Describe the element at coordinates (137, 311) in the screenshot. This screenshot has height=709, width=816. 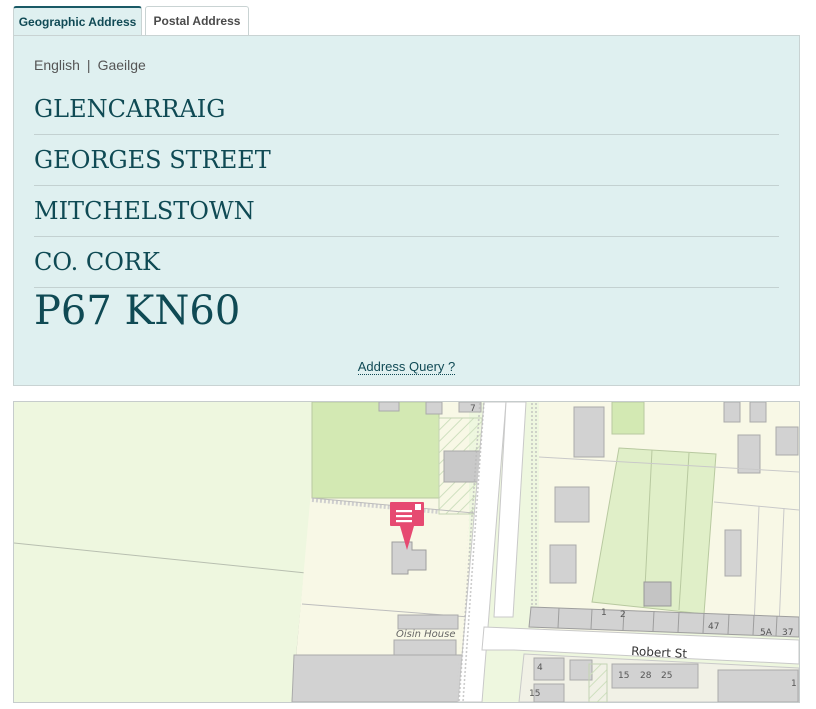
I see `eircode: P67 KN60` at that location.